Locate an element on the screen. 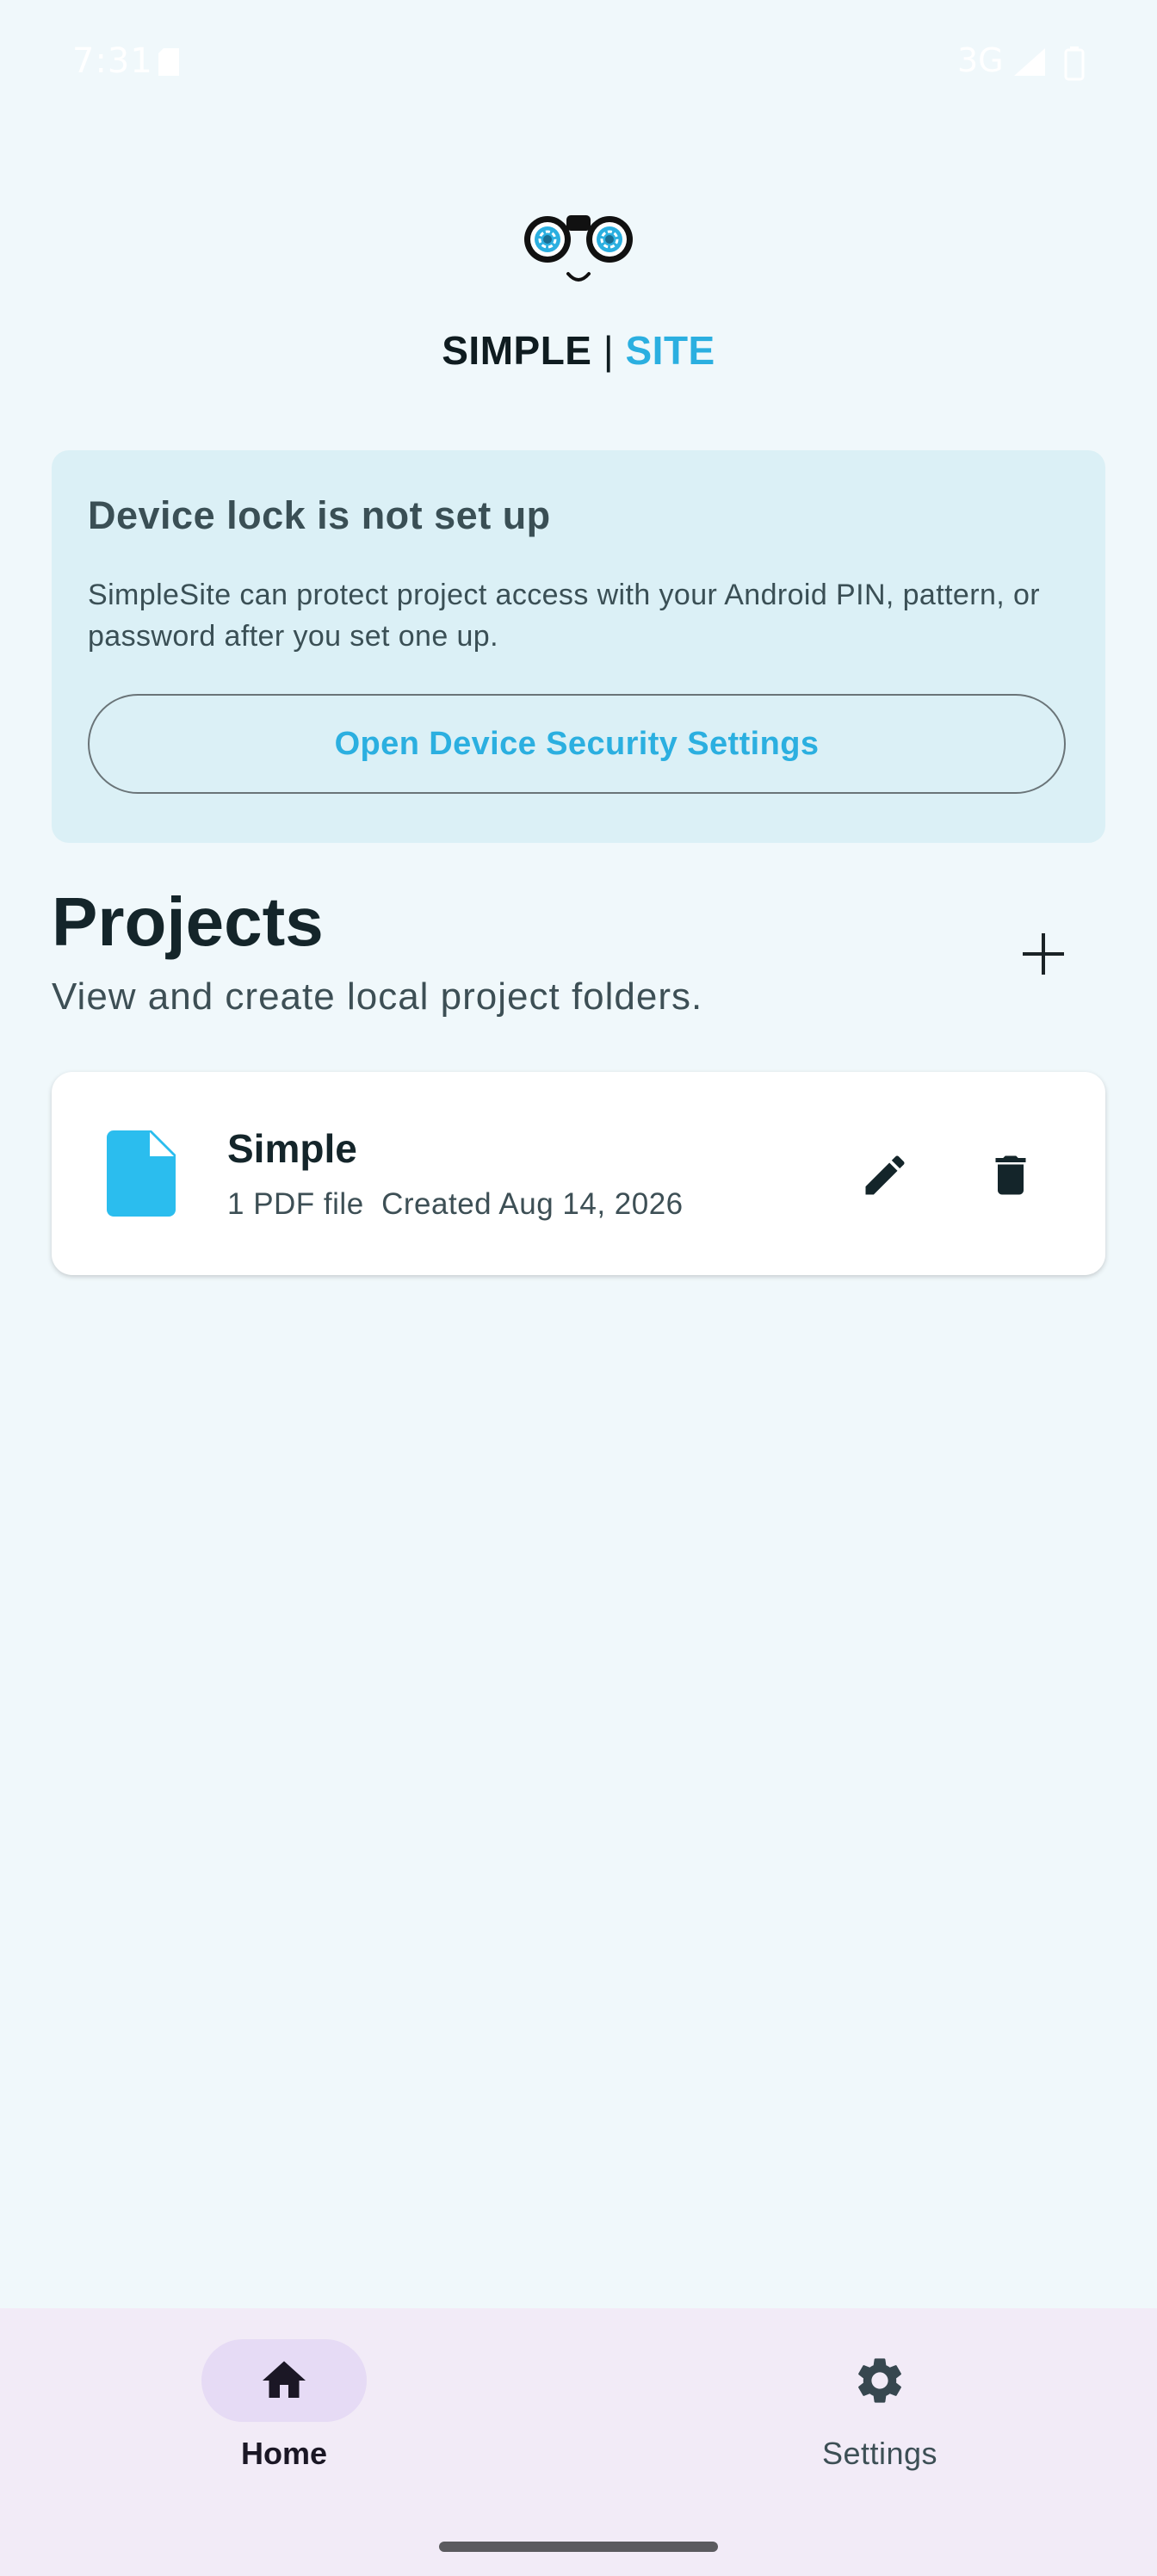 The width and height of the screenshot is (1157, 2576). plus-icon is located at coordinates (1044, 954).